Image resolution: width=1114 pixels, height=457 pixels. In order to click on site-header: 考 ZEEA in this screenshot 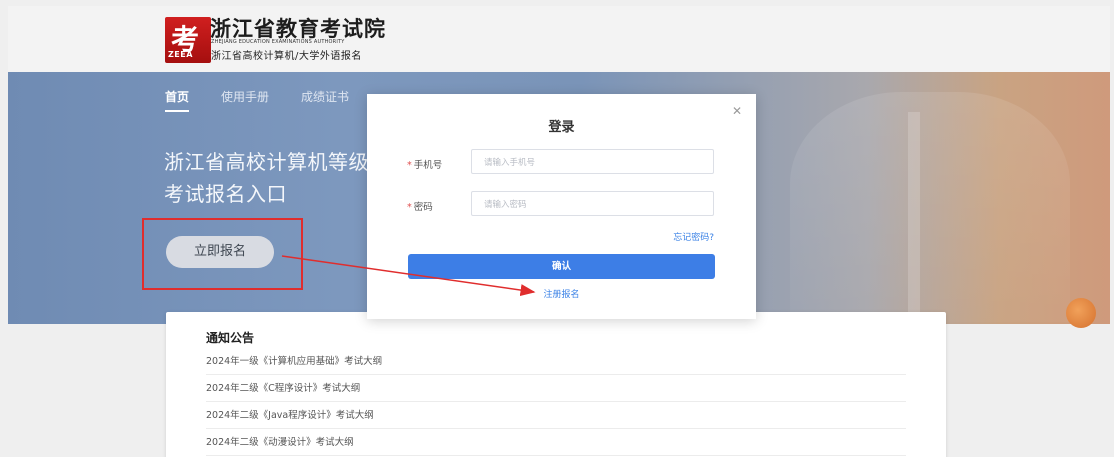, I will do `click(559, 39)`.